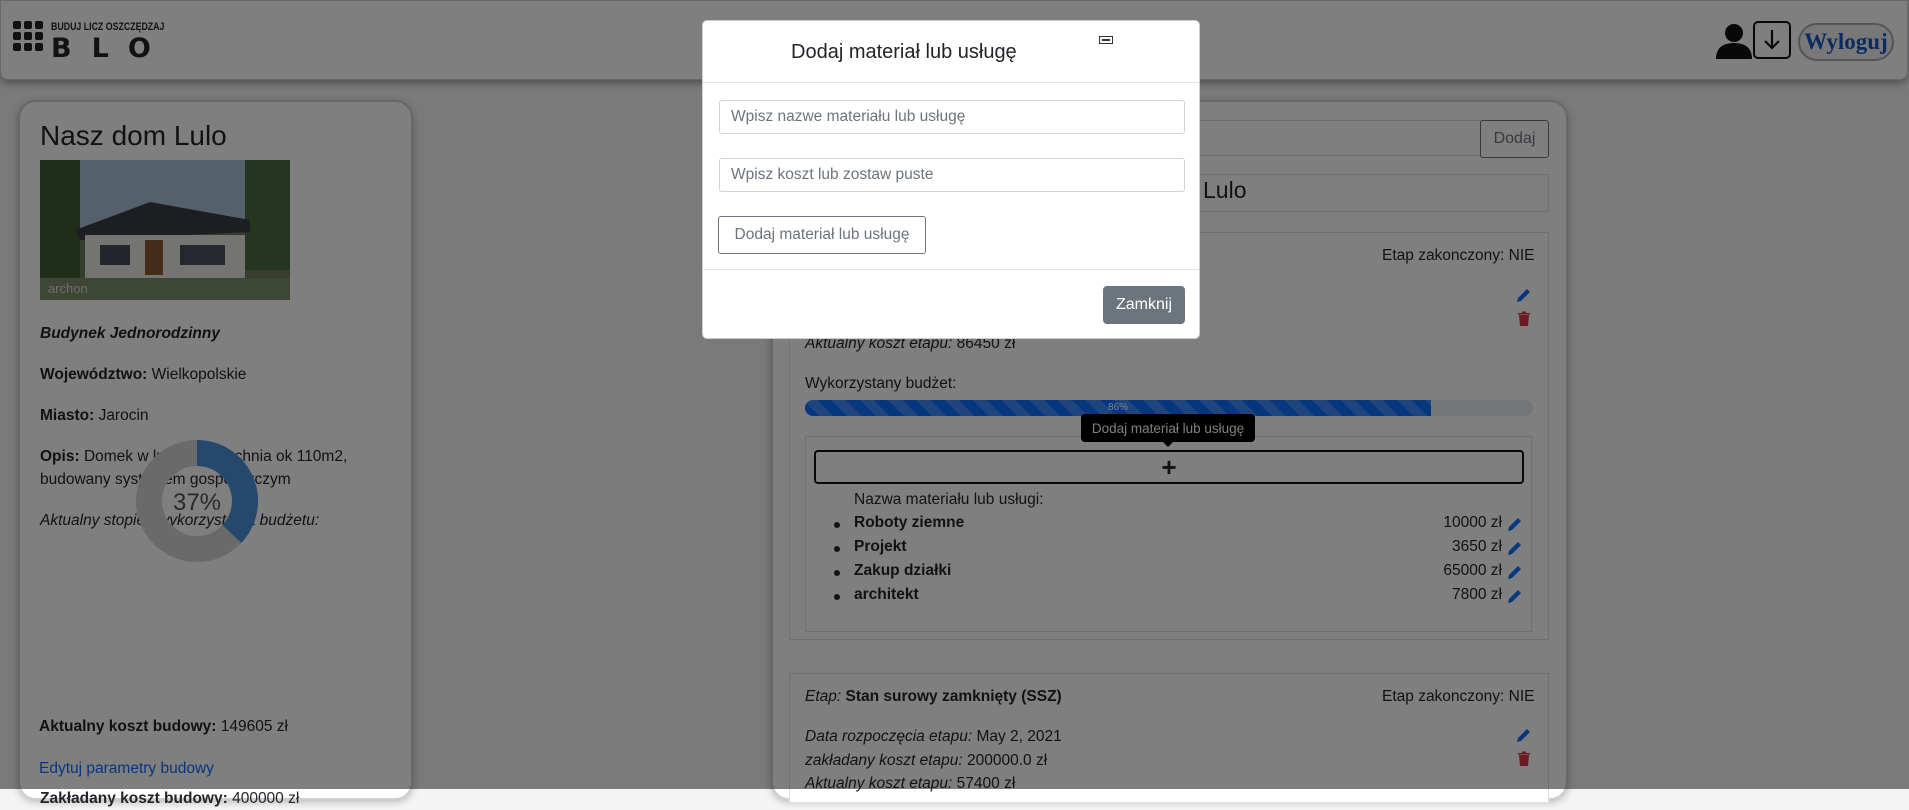 The width and height of the screenshot is (1909, 810). I want to click on modal-footer-divider, so click(951, 269).